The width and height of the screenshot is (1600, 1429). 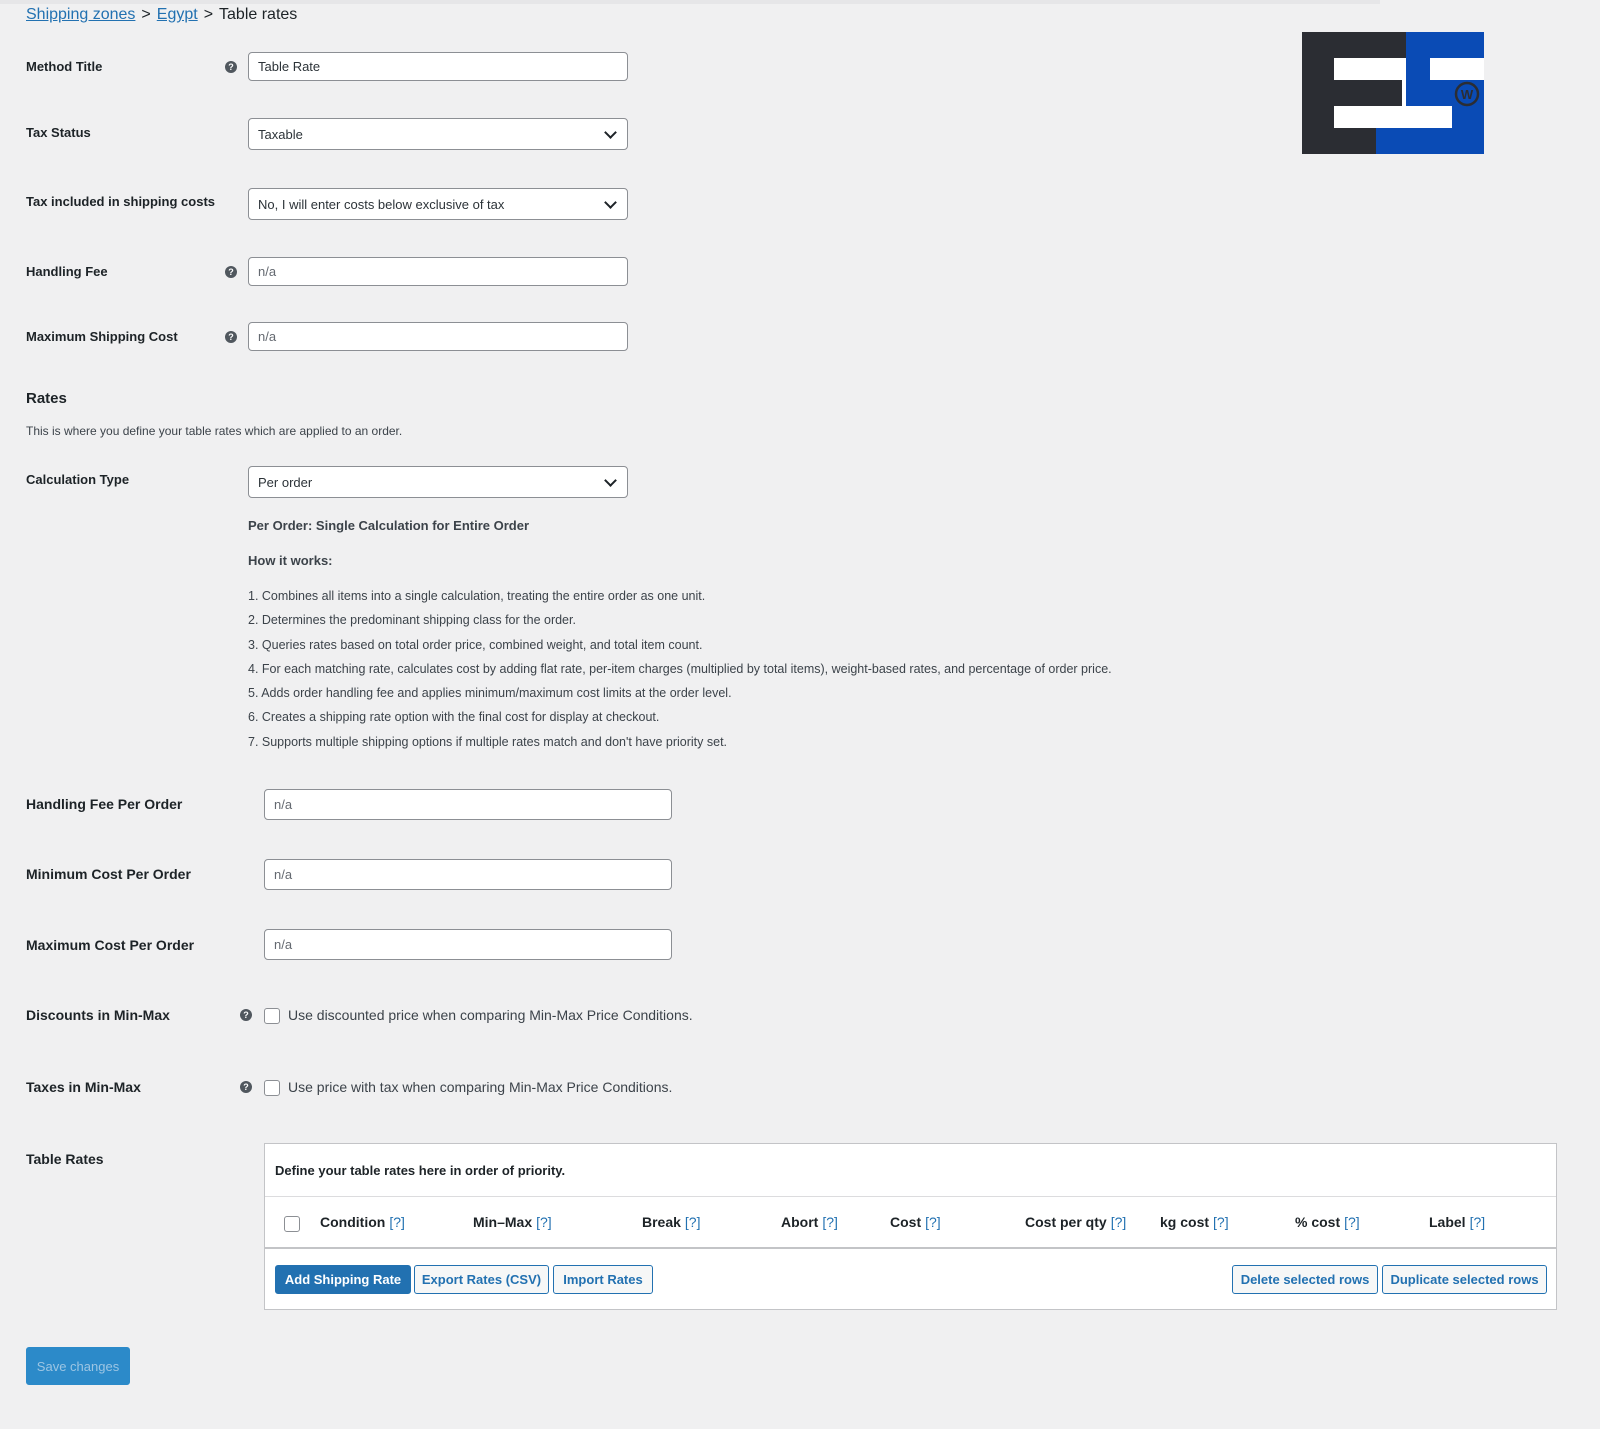 What do you see at coordinates (481, 1279) in the screenshot?
I see `export-rates-button: Export Rates (CSV)` at bounding box center [481, 1279].